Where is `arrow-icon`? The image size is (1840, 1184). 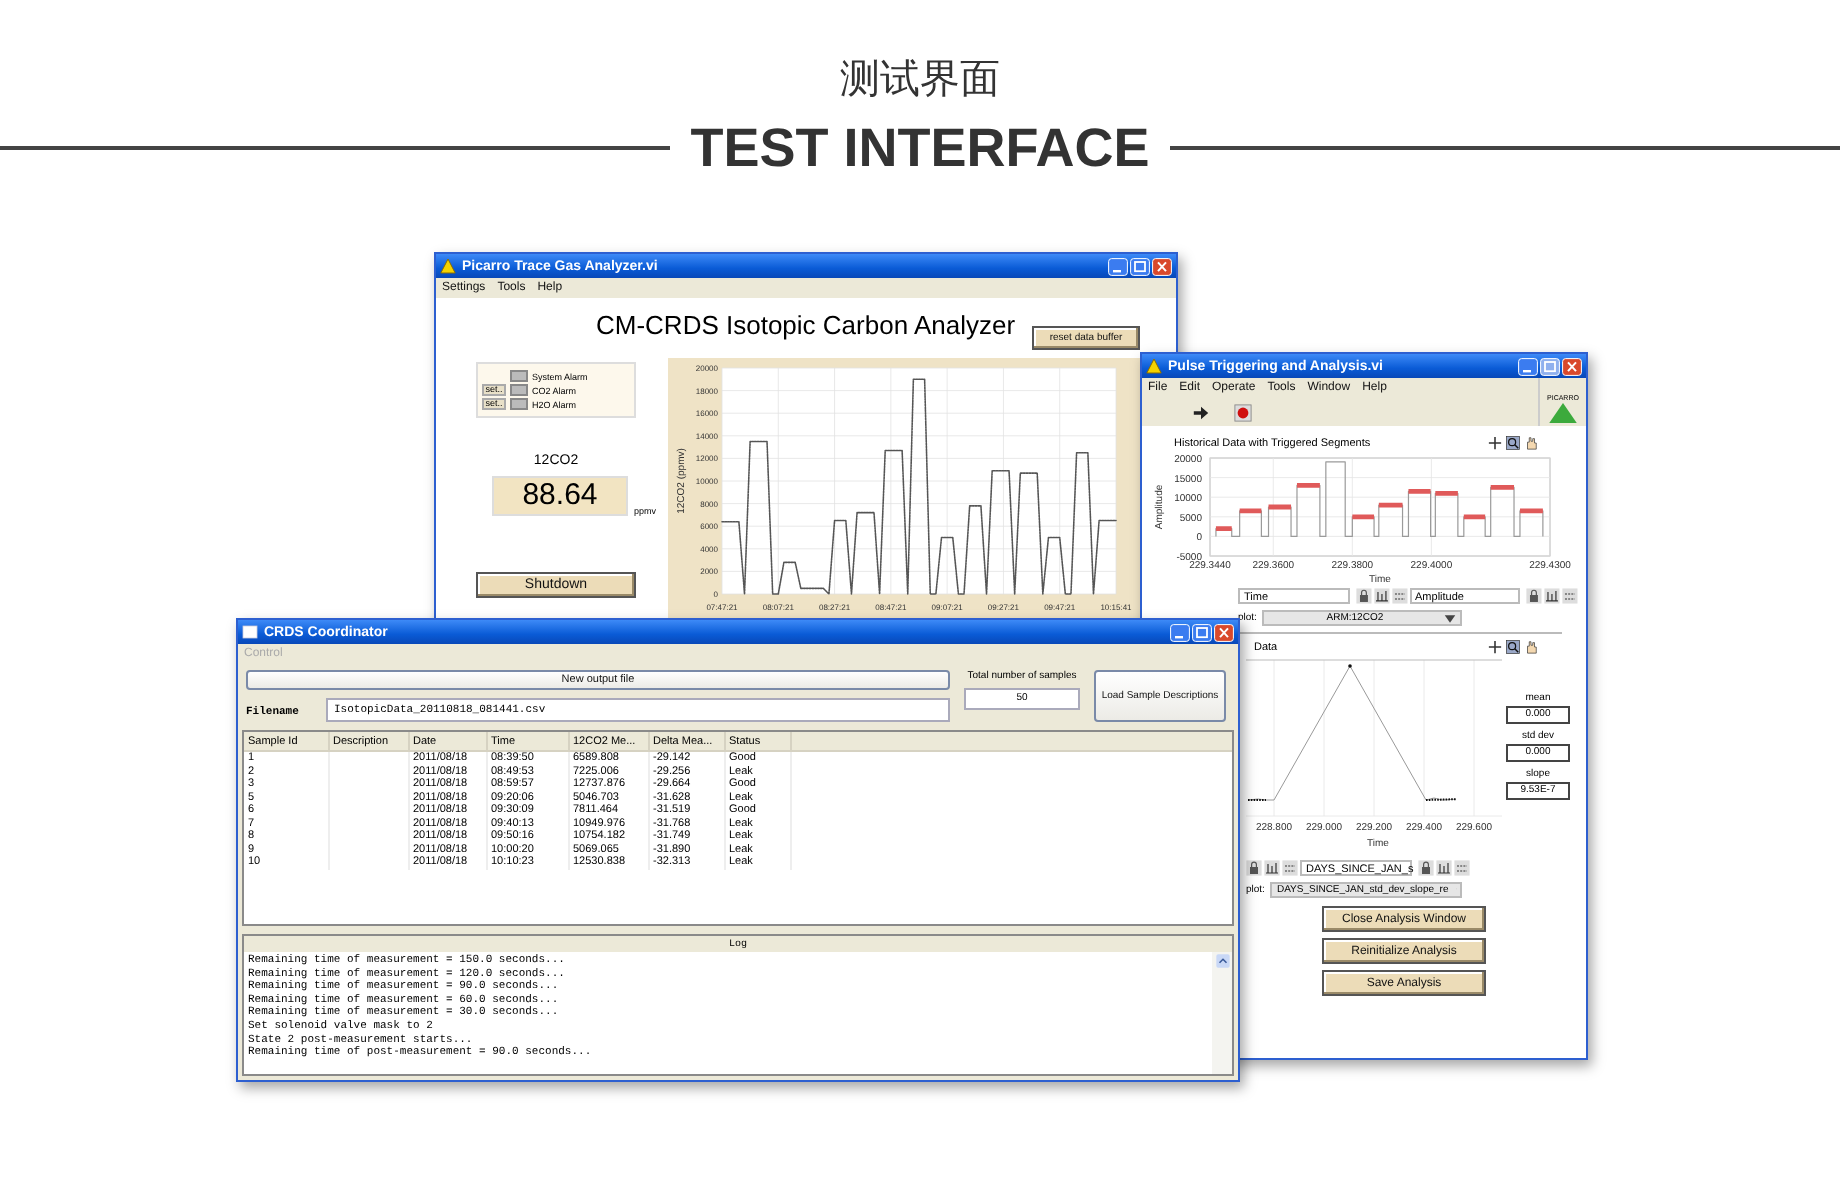 arrow-icon is located at coordinates (1201, 412).